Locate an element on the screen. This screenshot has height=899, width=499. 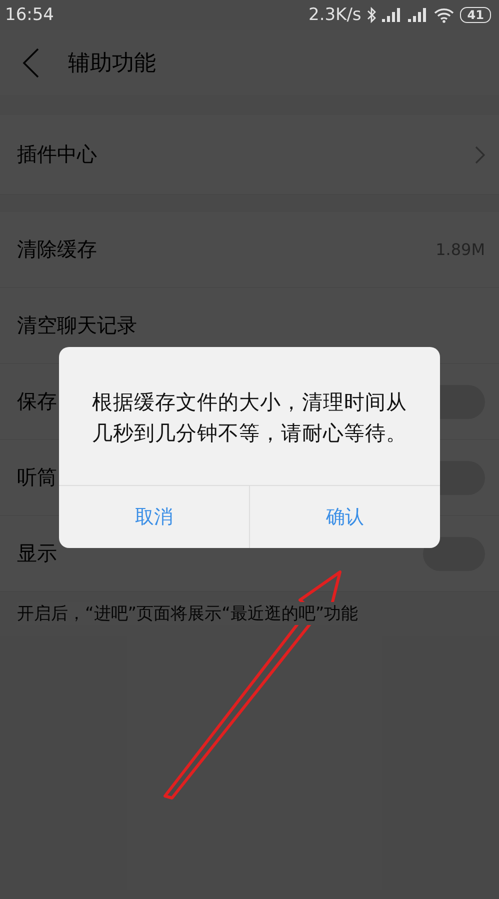
setting-label: 插件中心 is located at coordinates (57, 154).